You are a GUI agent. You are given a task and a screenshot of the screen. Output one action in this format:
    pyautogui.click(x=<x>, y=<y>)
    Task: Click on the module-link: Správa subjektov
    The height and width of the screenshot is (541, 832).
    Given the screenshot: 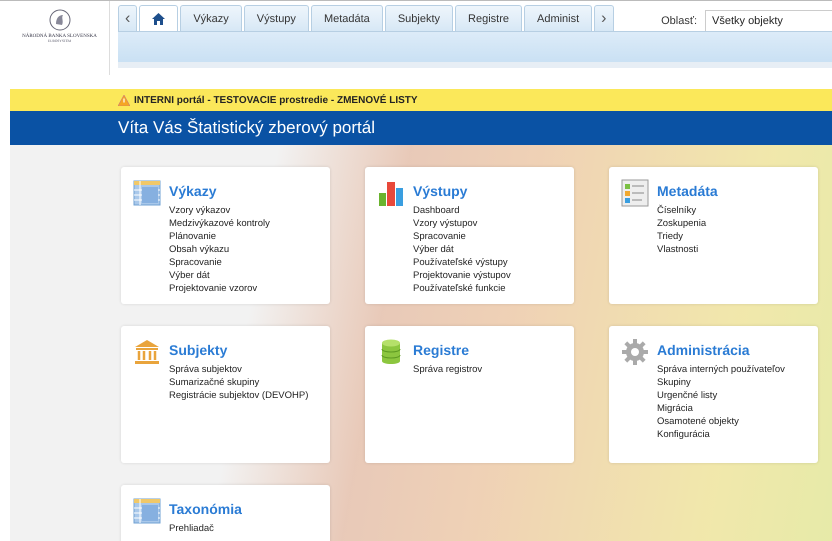 What is the action you would take?
    pyautogui.click(x=238, y=369)
    